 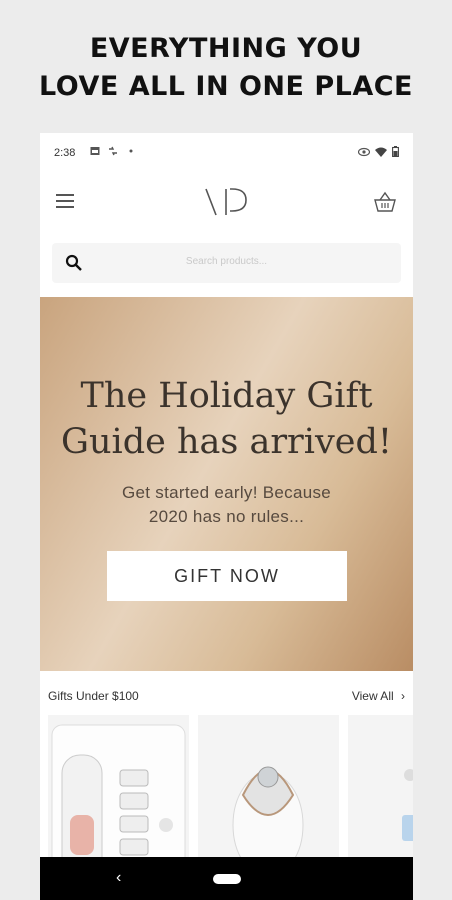 I want to click on chevron-right-icon: ›, so click(x=403, y=696).